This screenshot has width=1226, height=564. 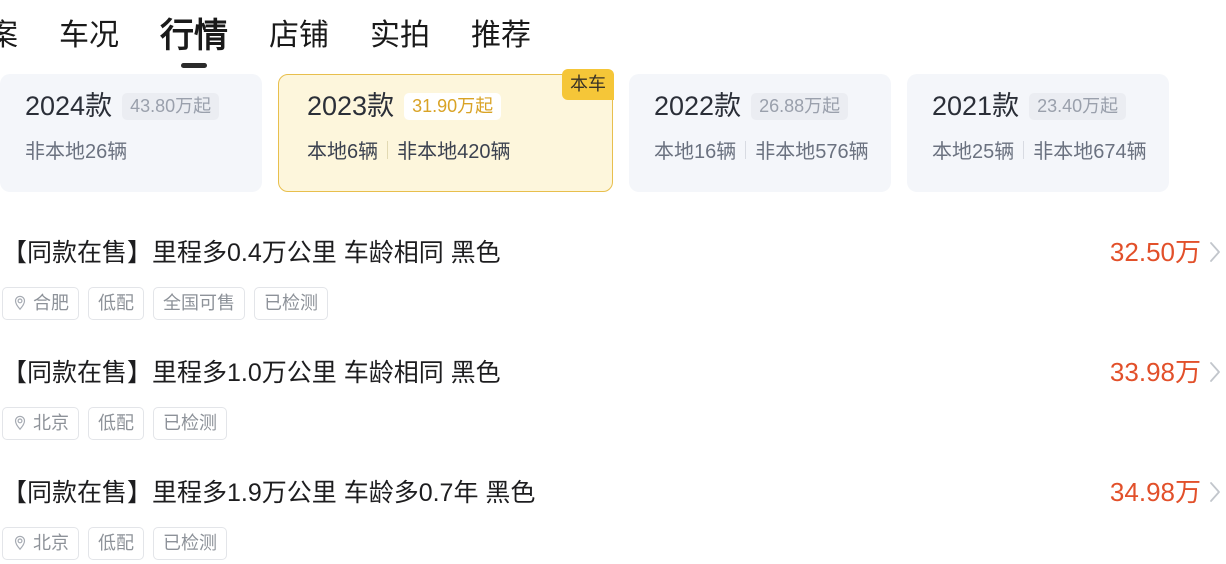 What do you see at coordinates (194, 36) in the screenshot?
I see `nav-tab-label: 行情` at bounding box center [194, 36].